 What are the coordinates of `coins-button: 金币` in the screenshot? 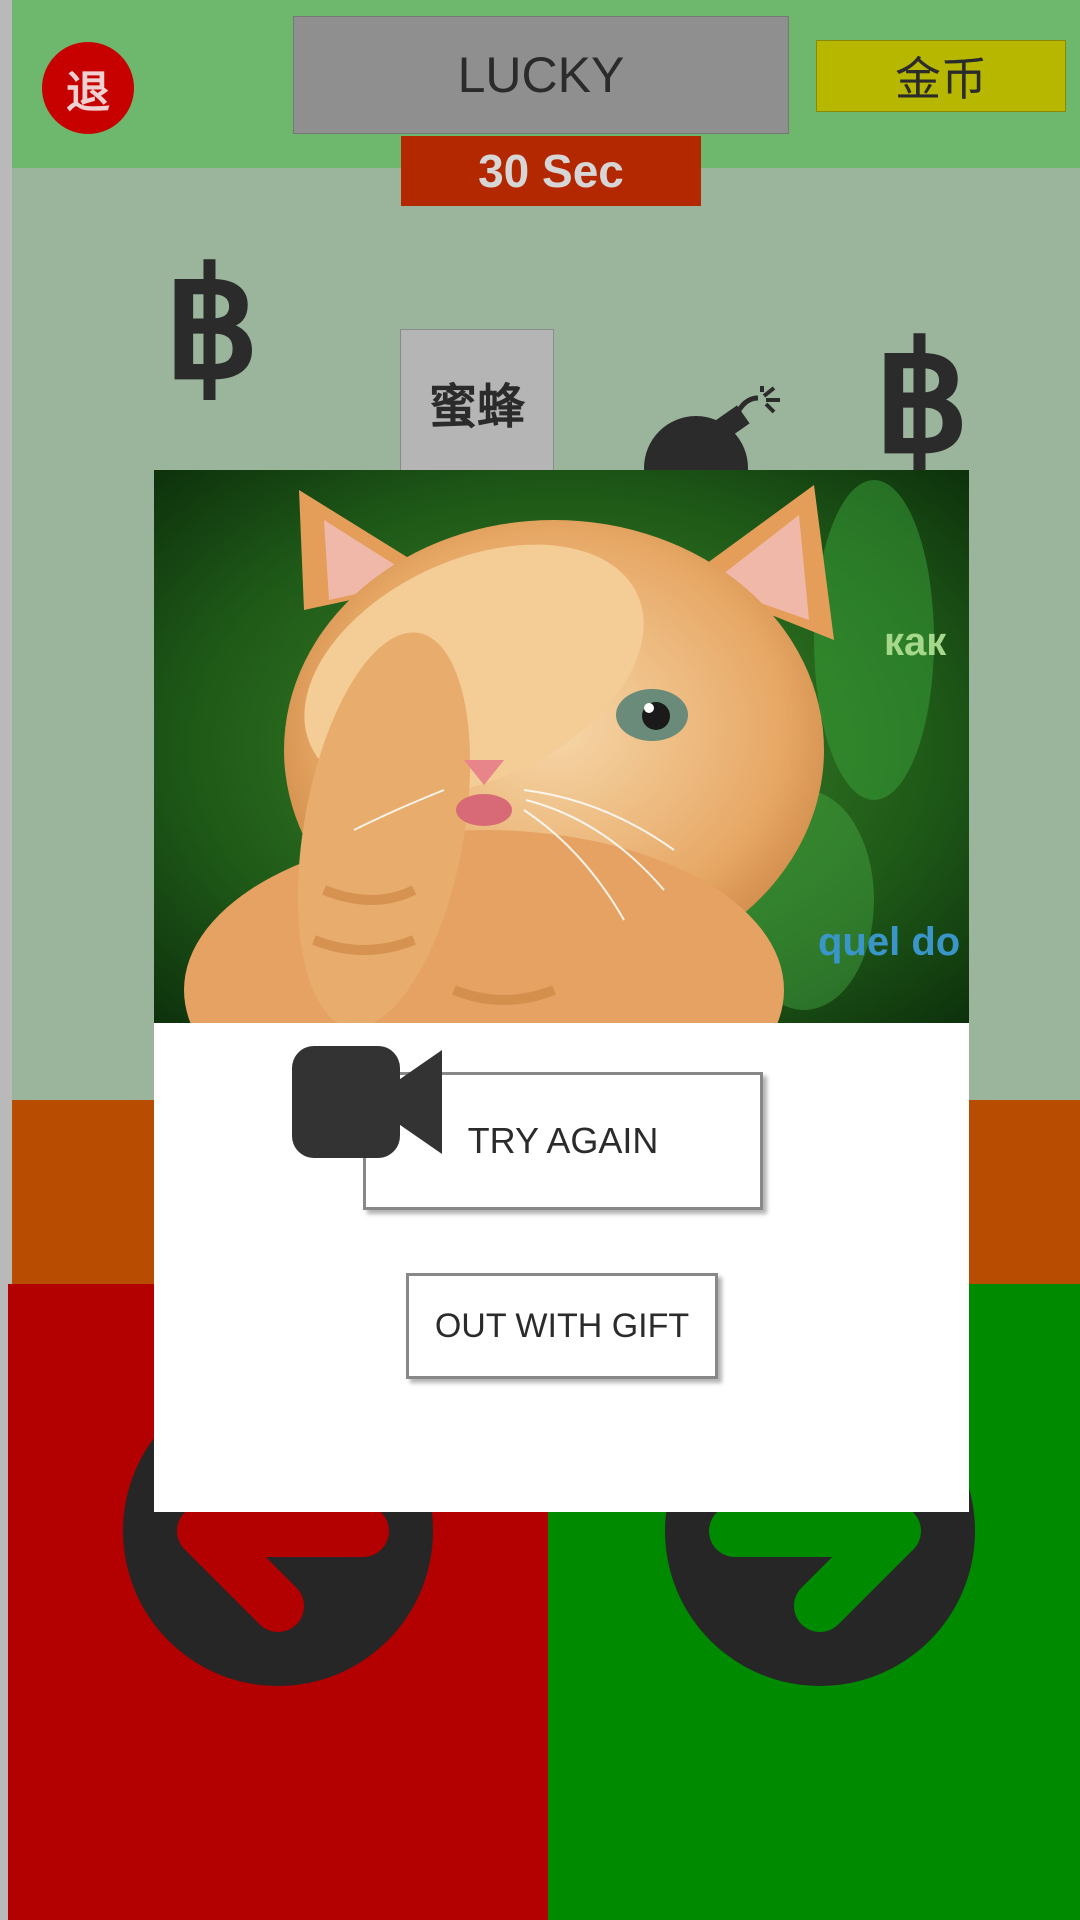 It's located at (941, 76).